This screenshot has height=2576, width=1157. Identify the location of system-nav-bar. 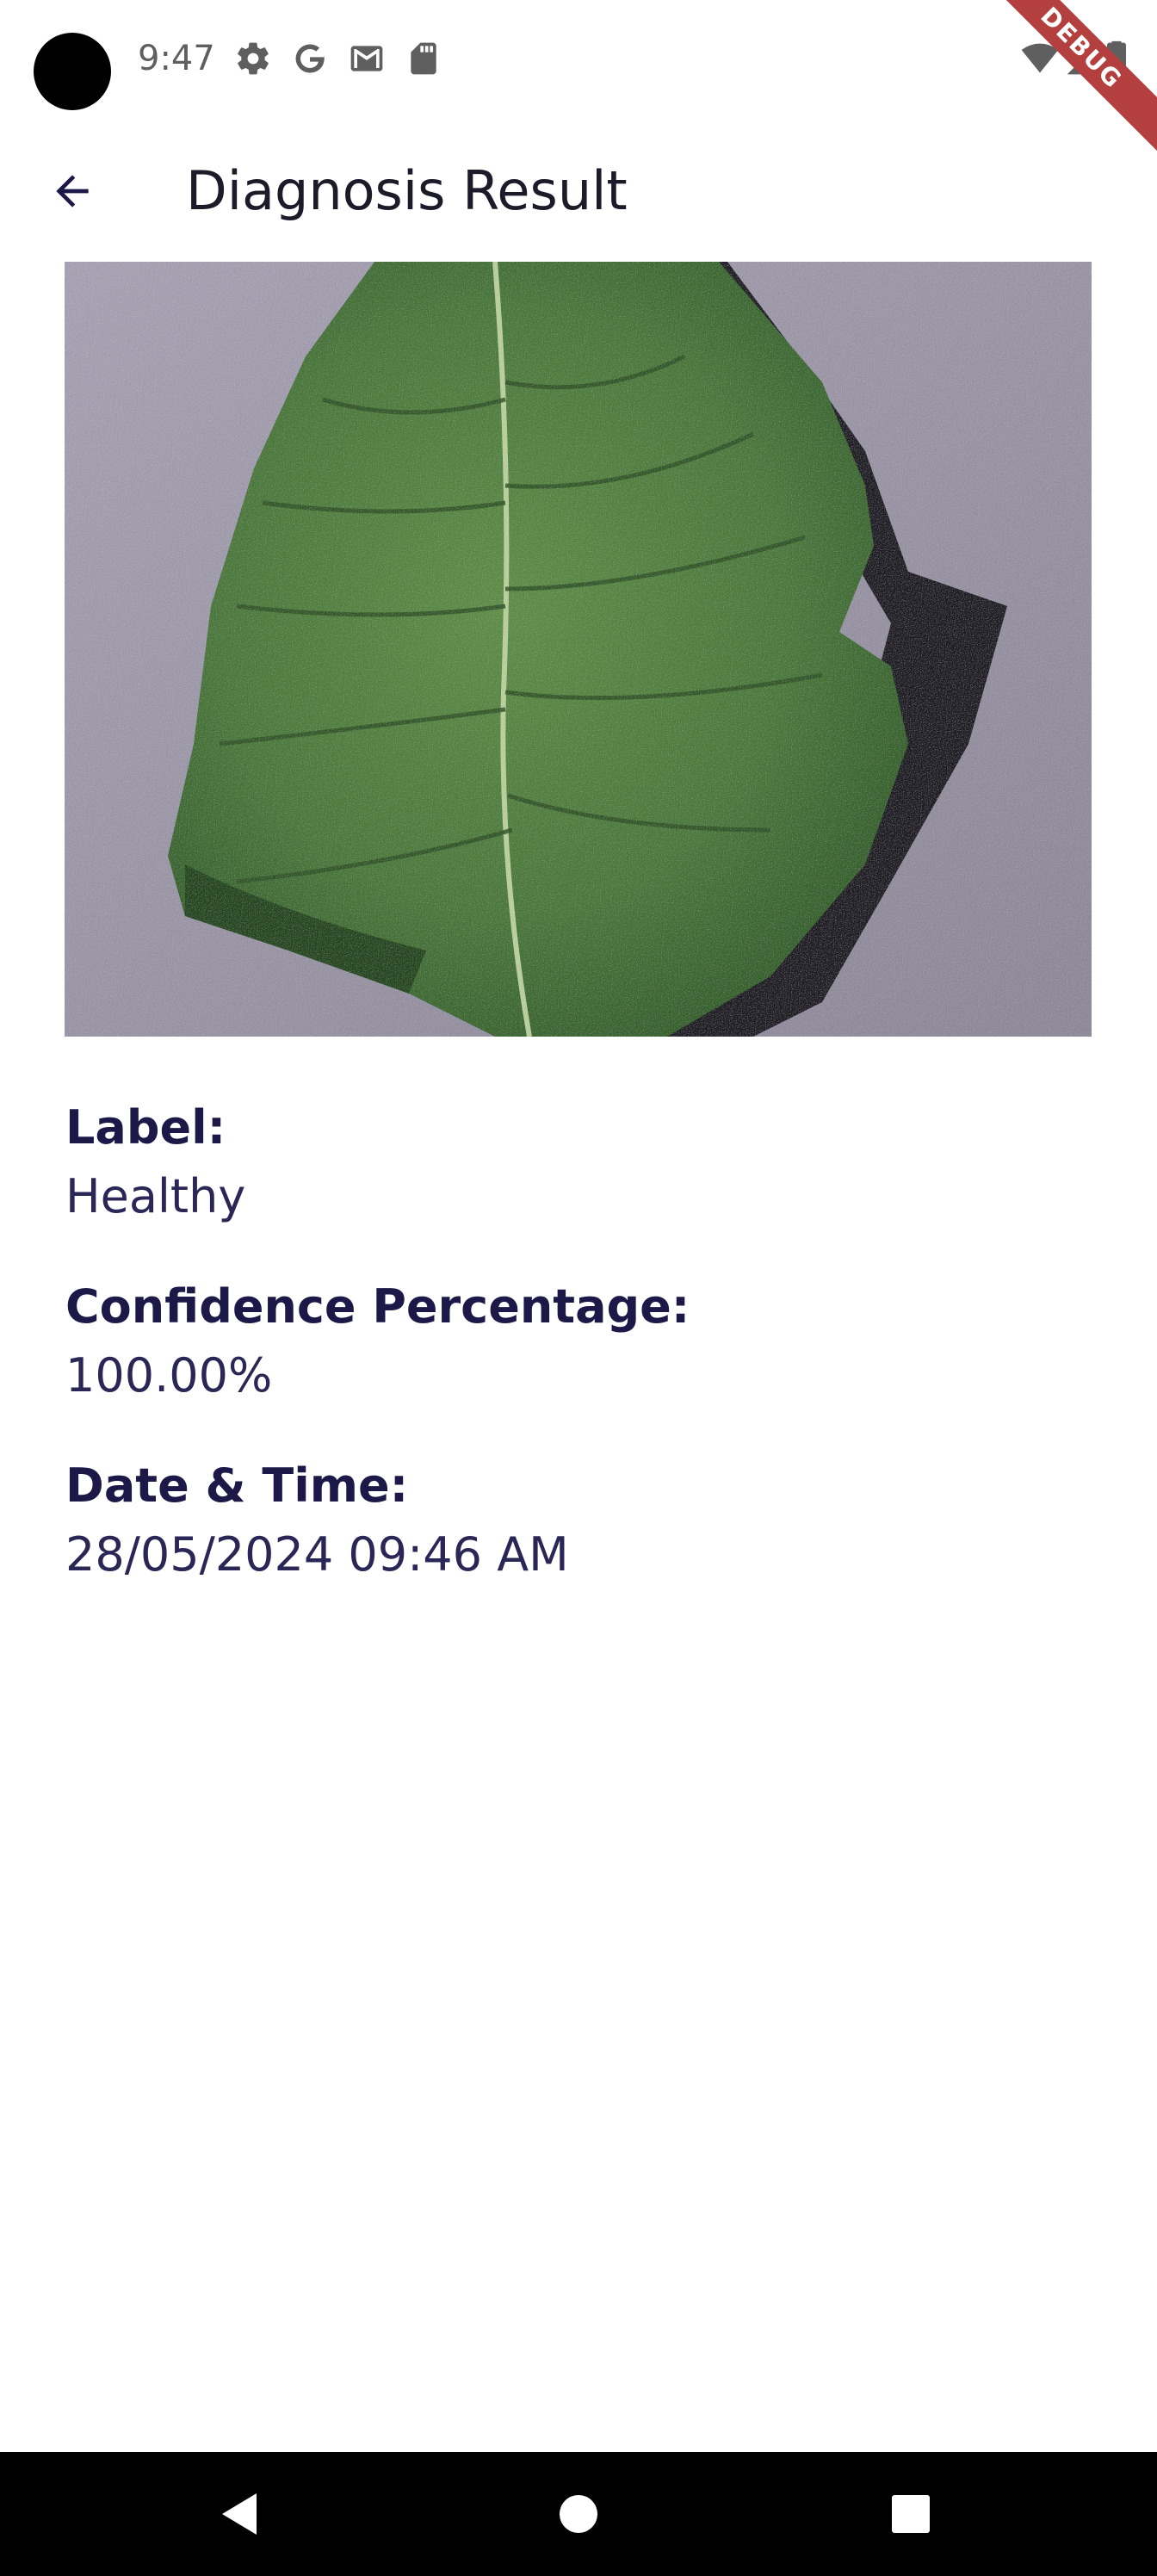
(579, 2514).